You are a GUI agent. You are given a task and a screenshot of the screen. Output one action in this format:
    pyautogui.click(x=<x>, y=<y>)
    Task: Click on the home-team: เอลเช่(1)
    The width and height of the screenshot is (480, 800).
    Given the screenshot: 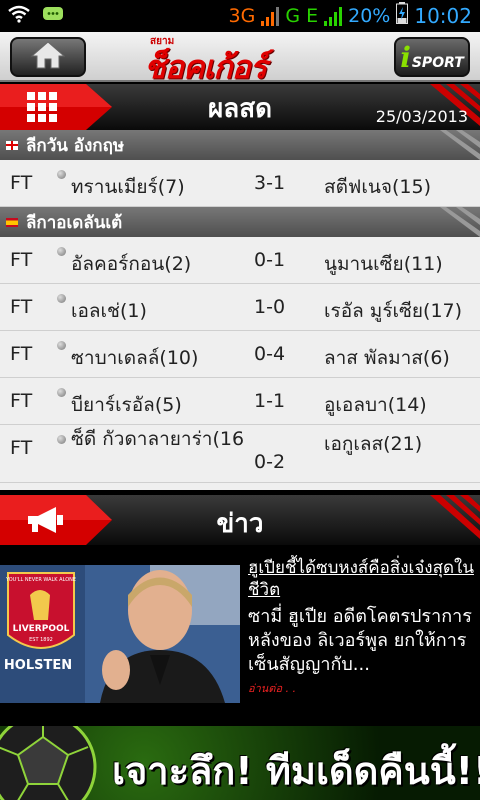 What is the action you would take?
    pyautogui.click(x=109, y=311)
    